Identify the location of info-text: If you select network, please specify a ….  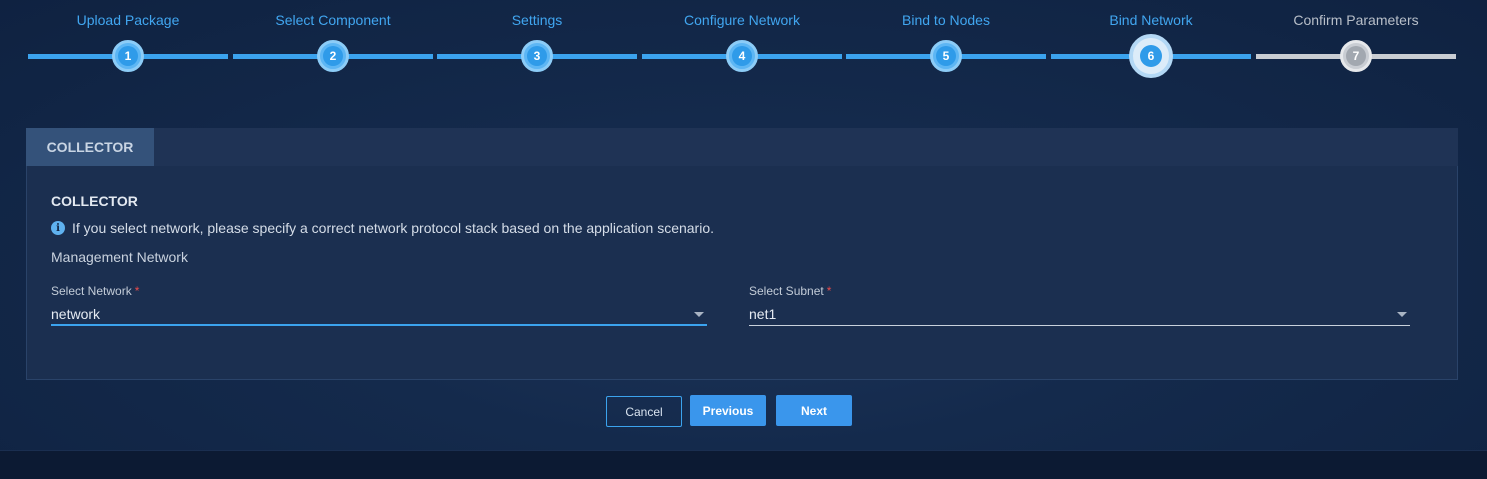
(393, 228).